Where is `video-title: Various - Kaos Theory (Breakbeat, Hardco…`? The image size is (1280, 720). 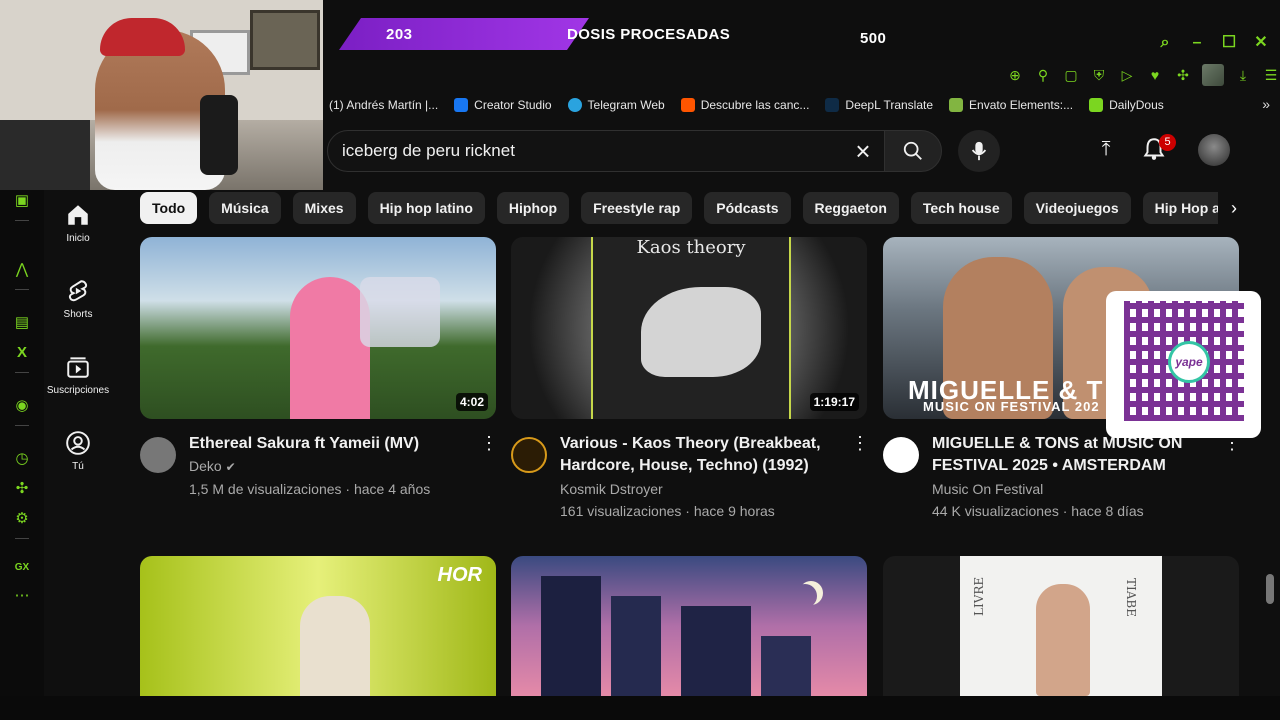
video-title: Various - Kaos Theory (Breakbeat, Hardco… is located at coordinates (705, 455).